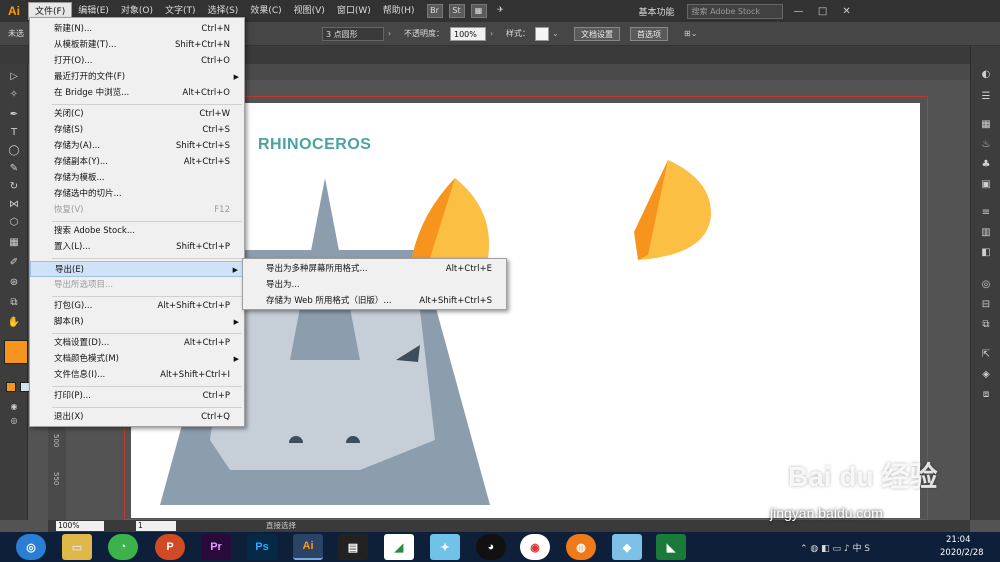 The height and width of the screenshot is (562, 1000). I want to click on assistant-icon: ✦, so click(445, 547).